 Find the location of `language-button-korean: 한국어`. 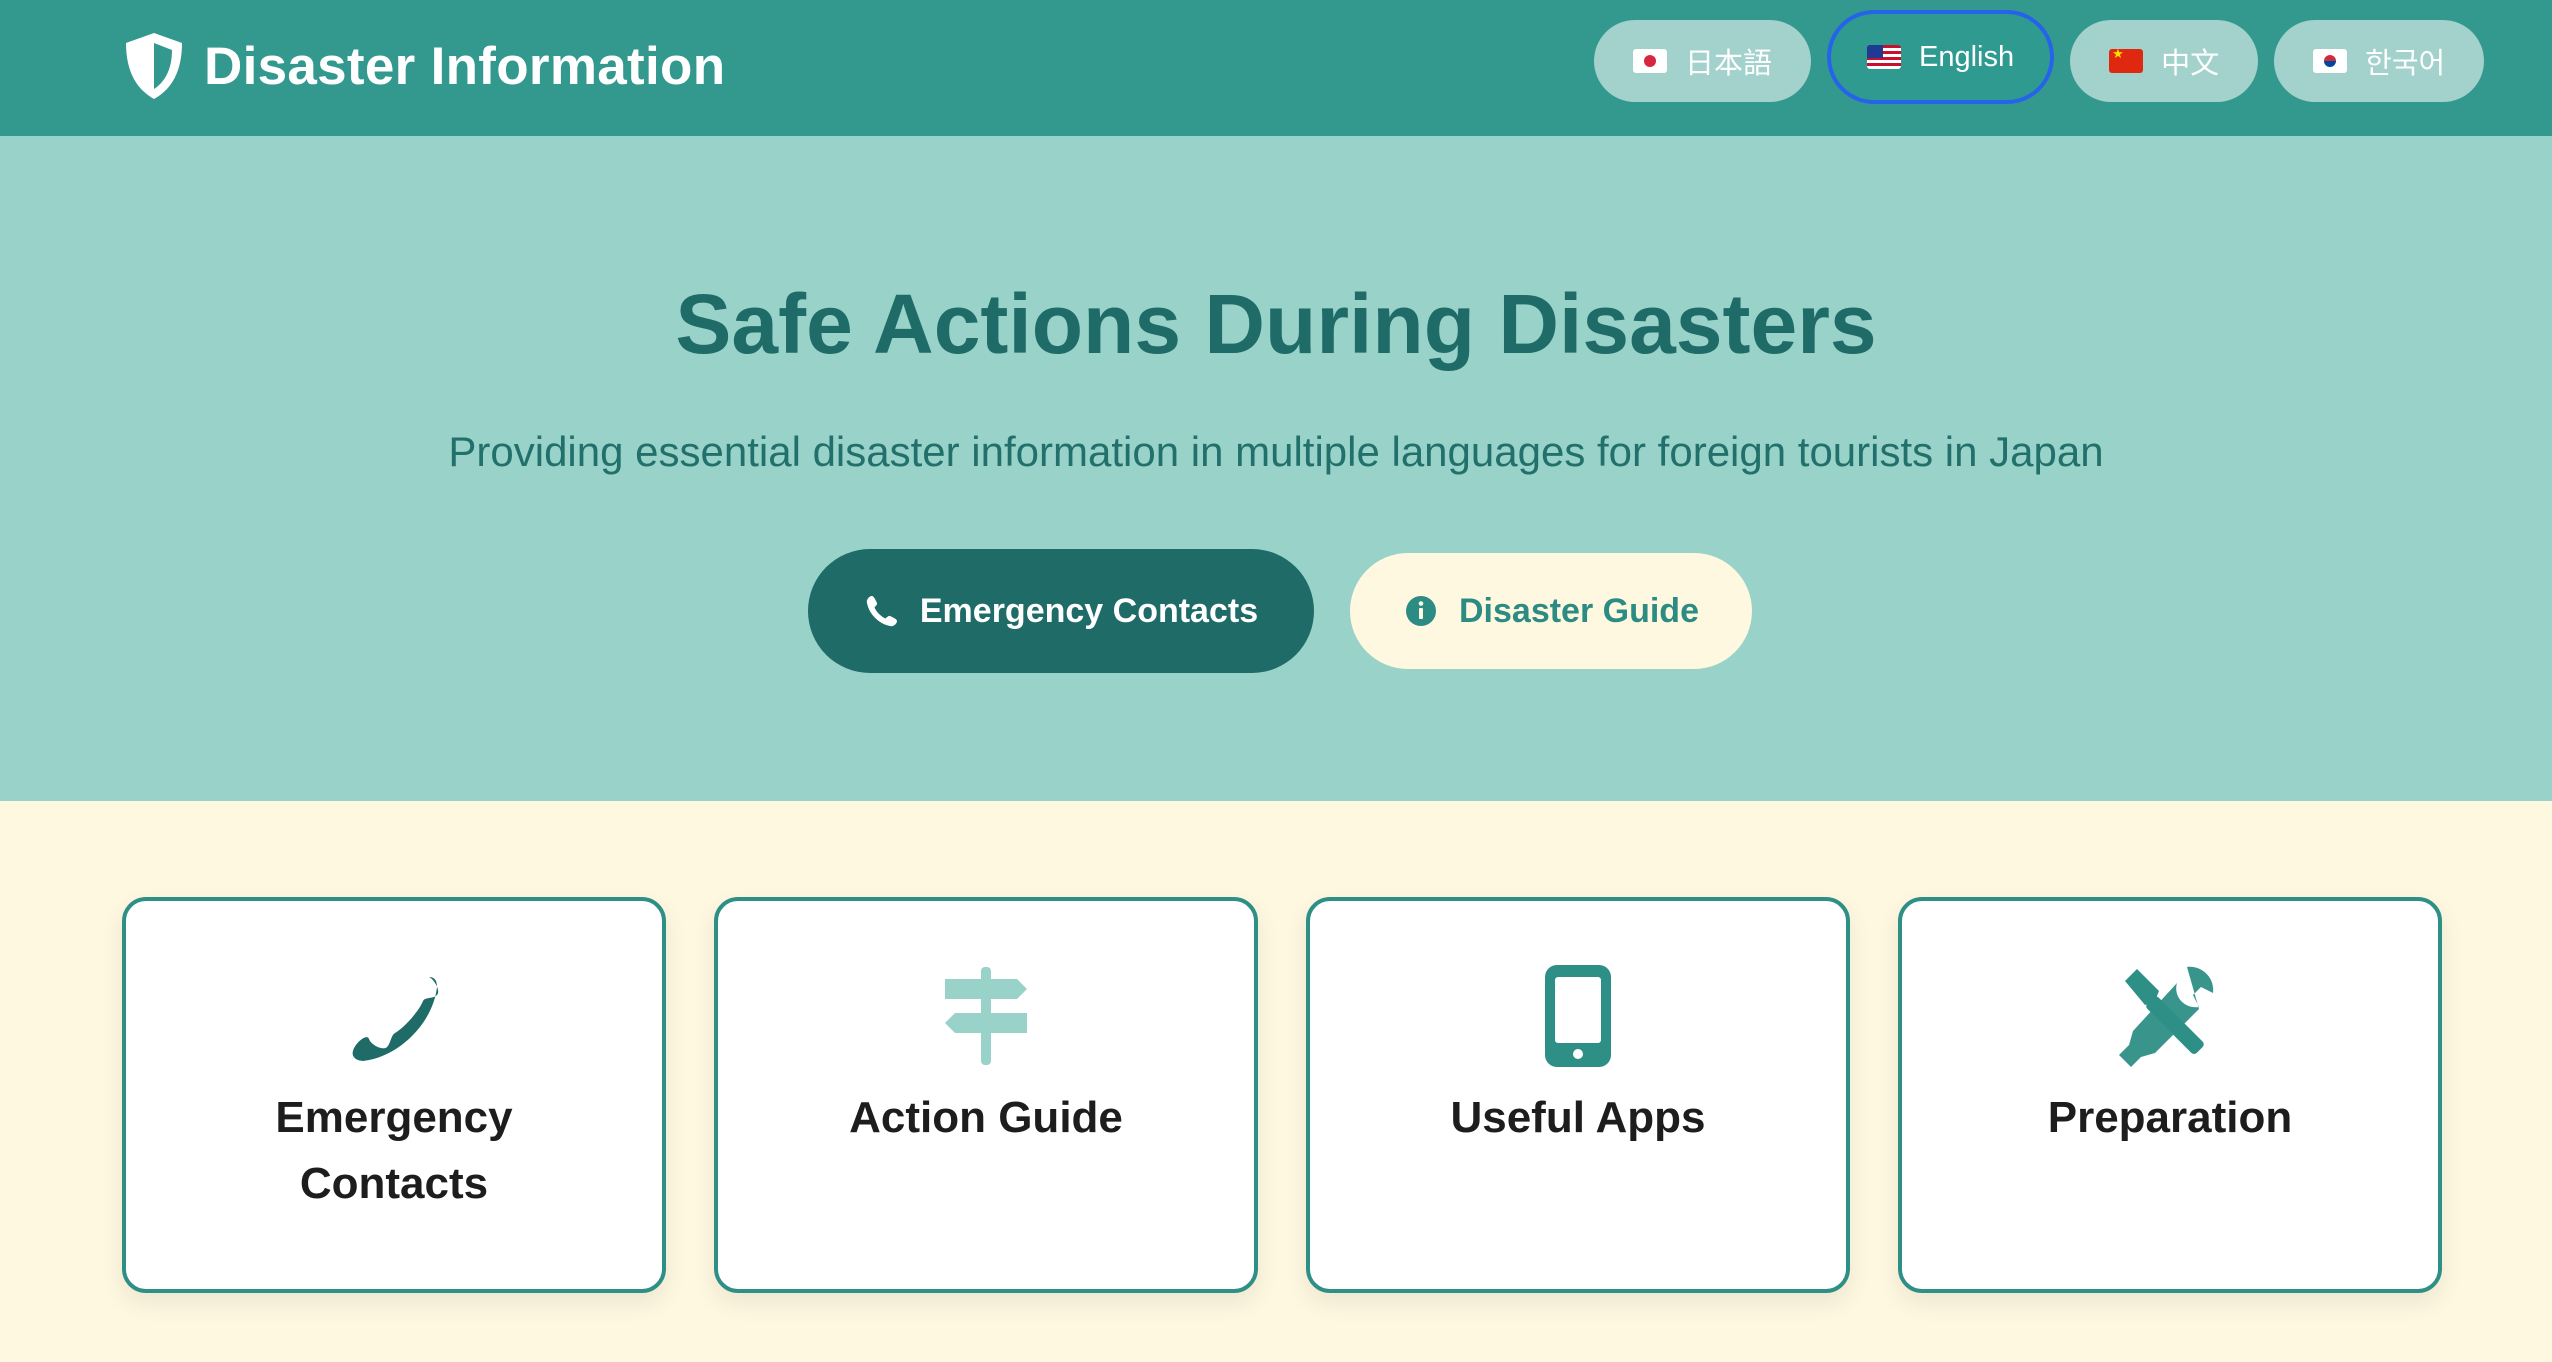

language-button-korean: 한국어 is located at coordinates (2379, 61).